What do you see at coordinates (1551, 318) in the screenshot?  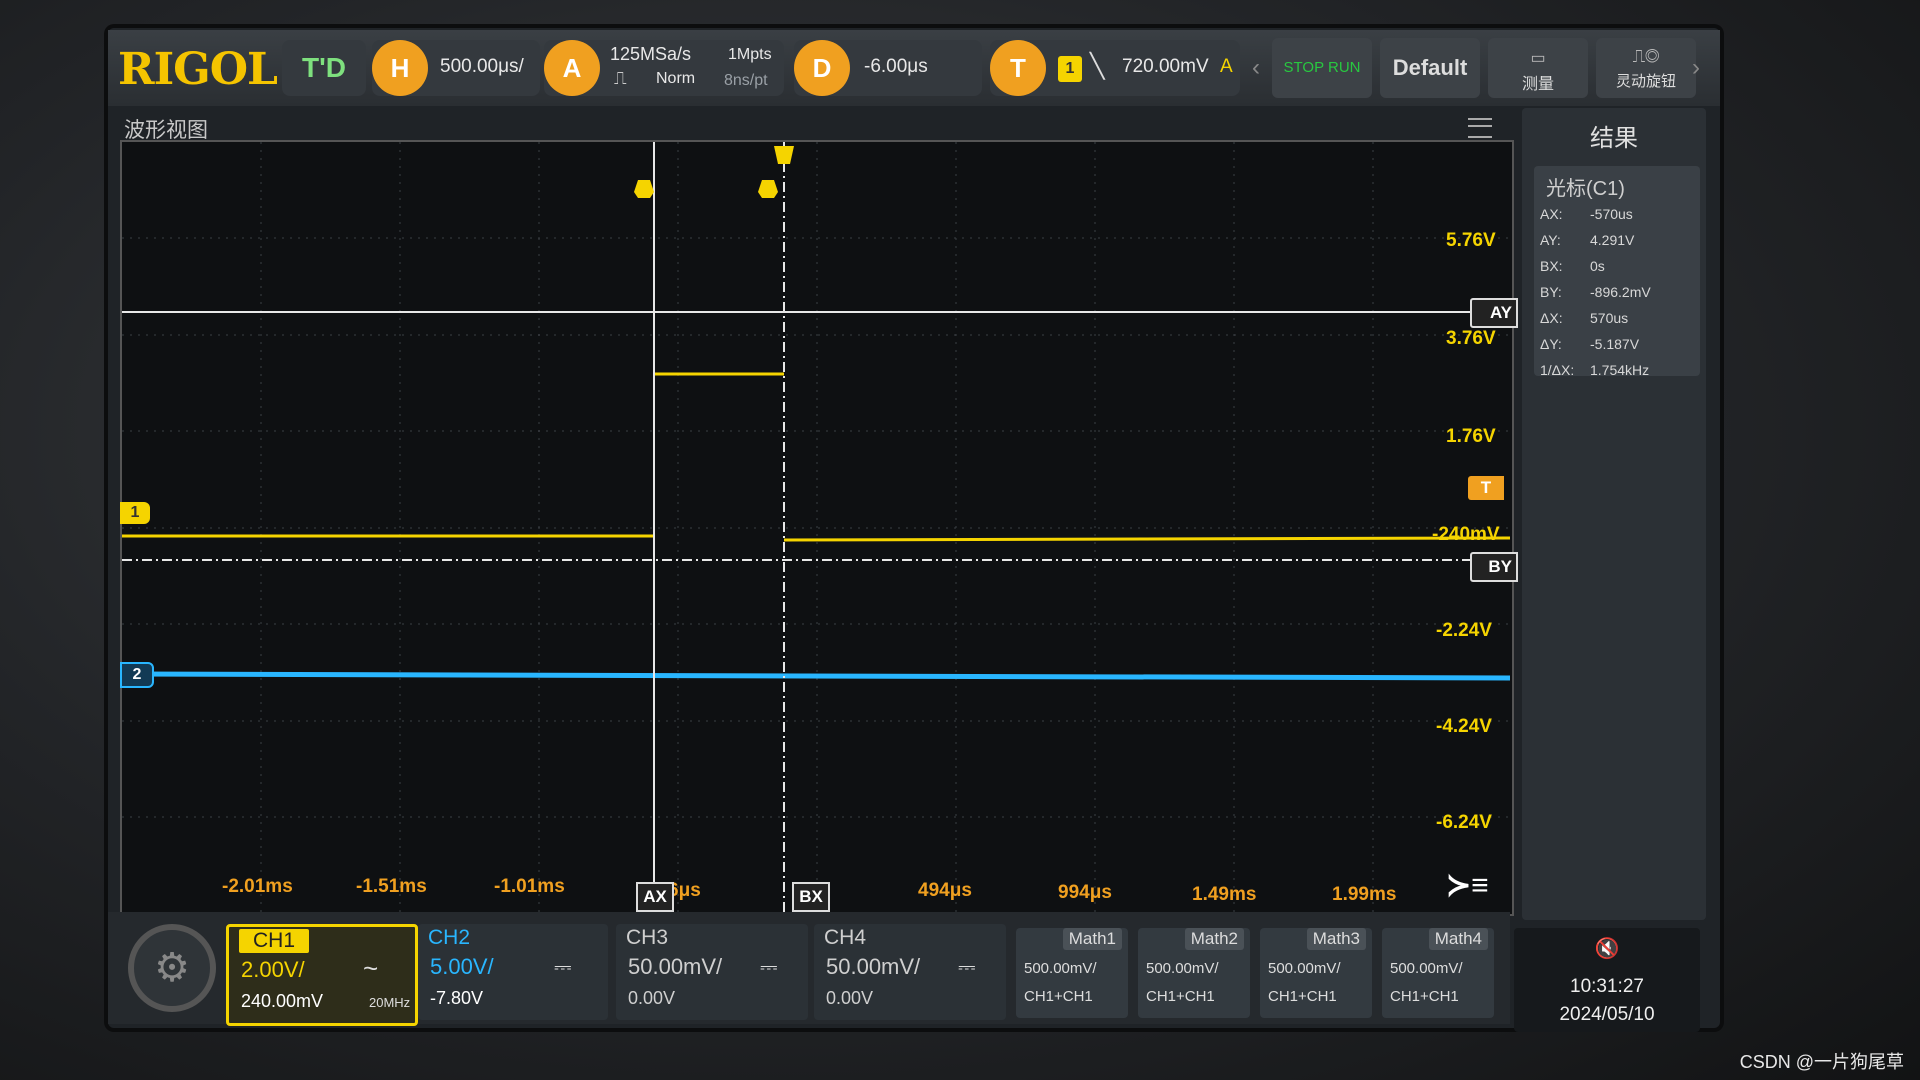 I see `result-key: ΔX:` at bounding box center [1551, 318].